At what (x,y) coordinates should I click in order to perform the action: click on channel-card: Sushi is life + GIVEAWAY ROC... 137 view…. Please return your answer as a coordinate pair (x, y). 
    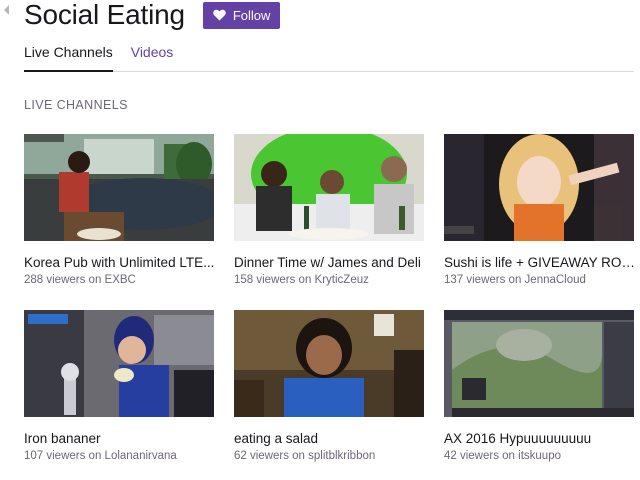
    Looking at the image, I should click on (540, 210).